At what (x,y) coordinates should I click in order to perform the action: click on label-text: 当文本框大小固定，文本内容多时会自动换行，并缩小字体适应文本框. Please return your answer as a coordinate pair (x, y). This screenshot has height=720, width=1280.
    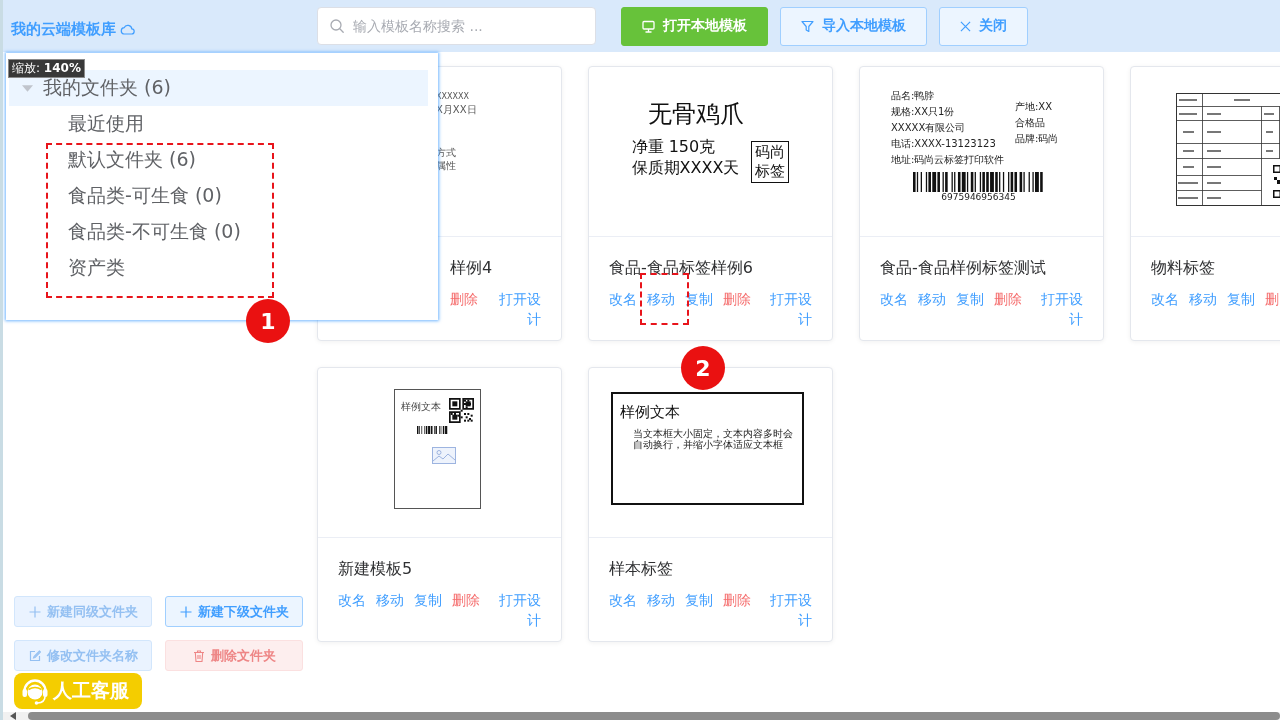
    Looking at the image, I should click on (713, 439).